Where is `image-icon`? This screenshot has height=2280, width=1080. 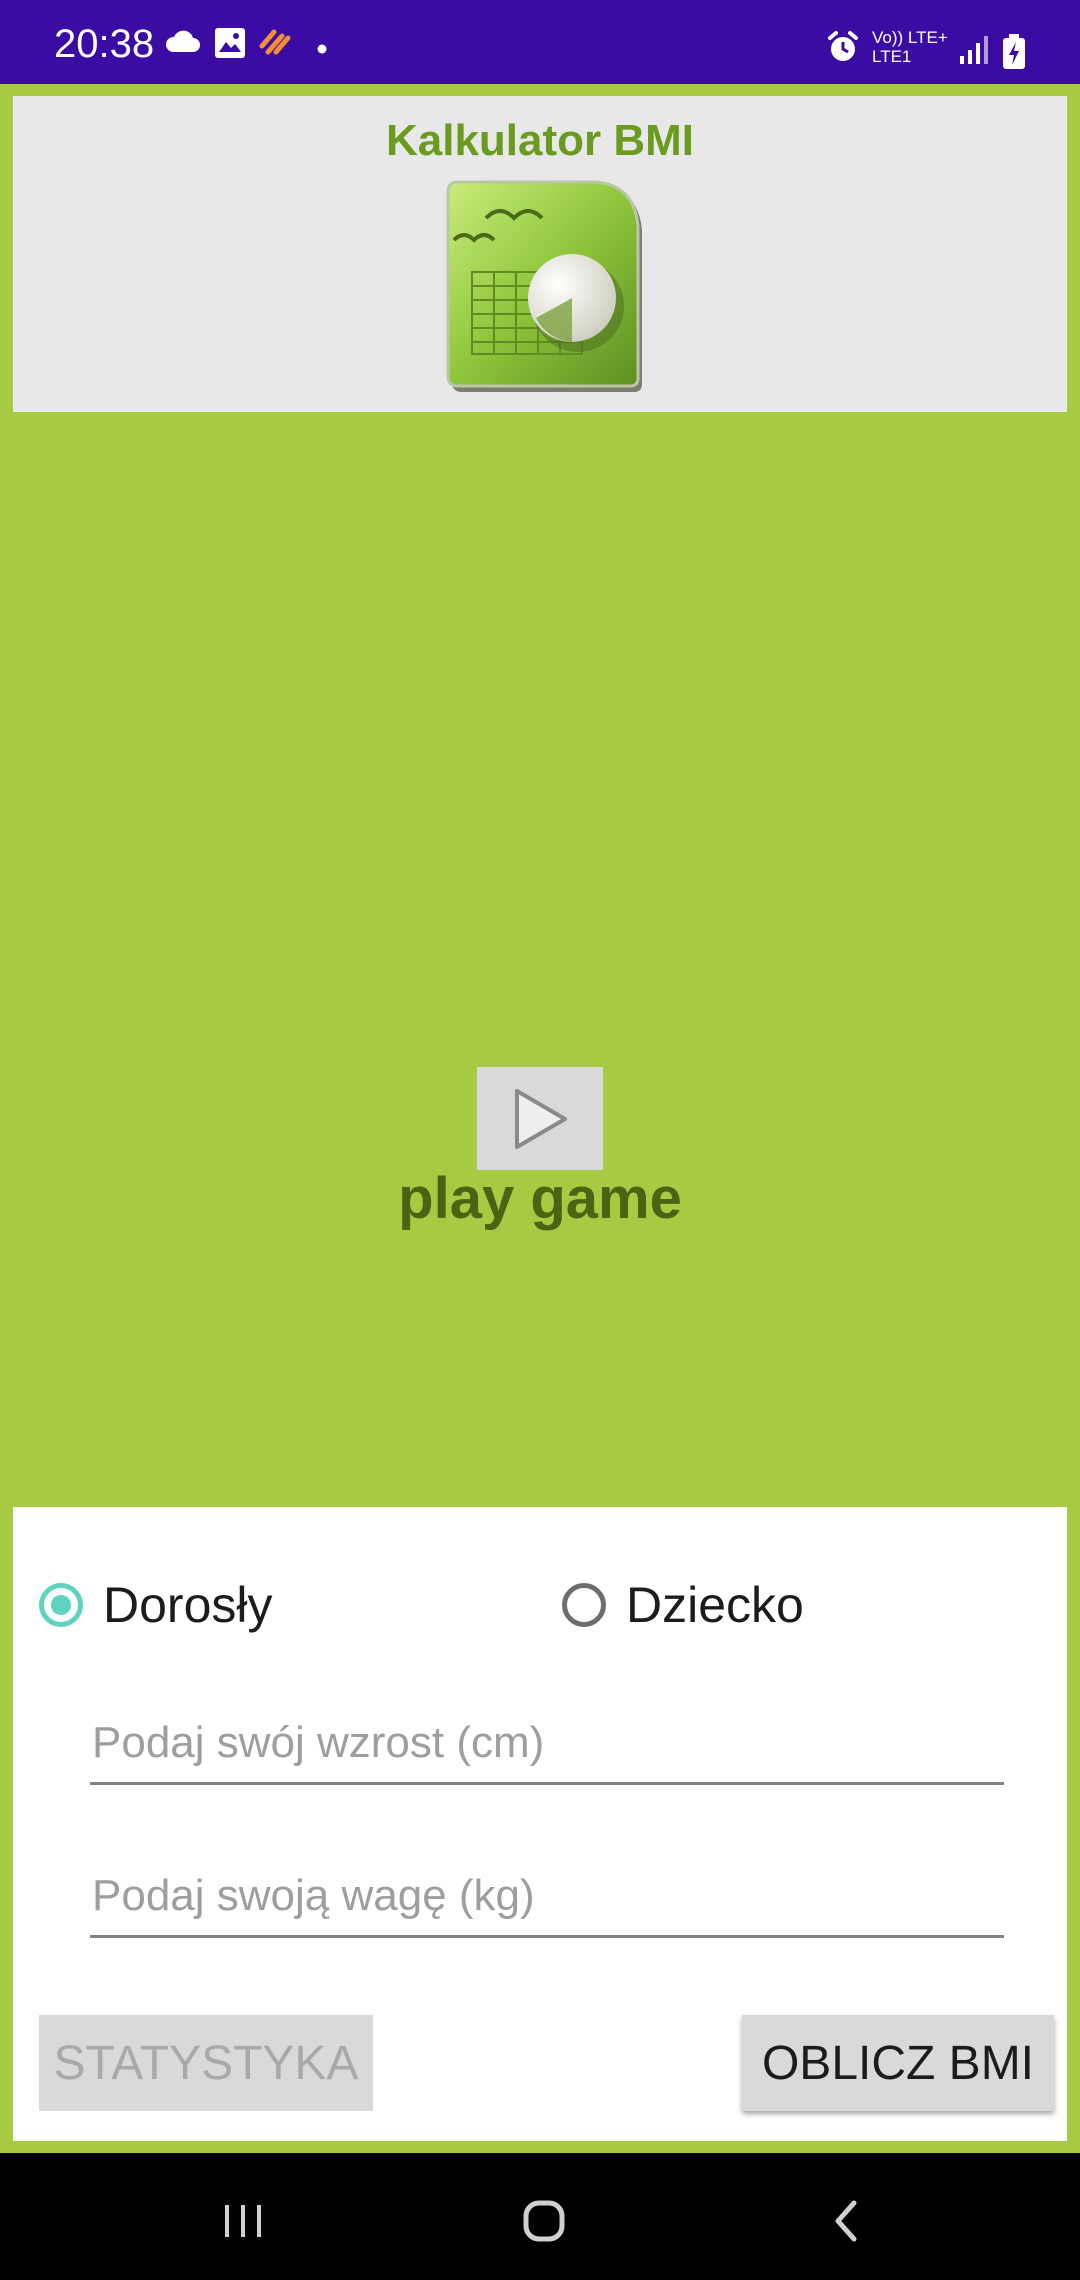
image-icon is located at coordinates (230, 43).